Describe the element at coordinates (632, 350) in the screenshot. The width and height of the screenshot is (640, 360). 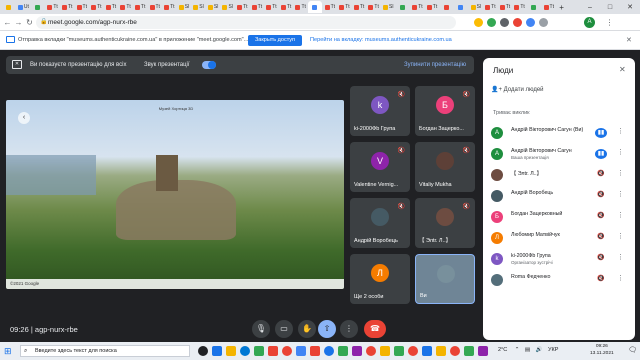
I see `notifications-icon: 🗨` at that location.